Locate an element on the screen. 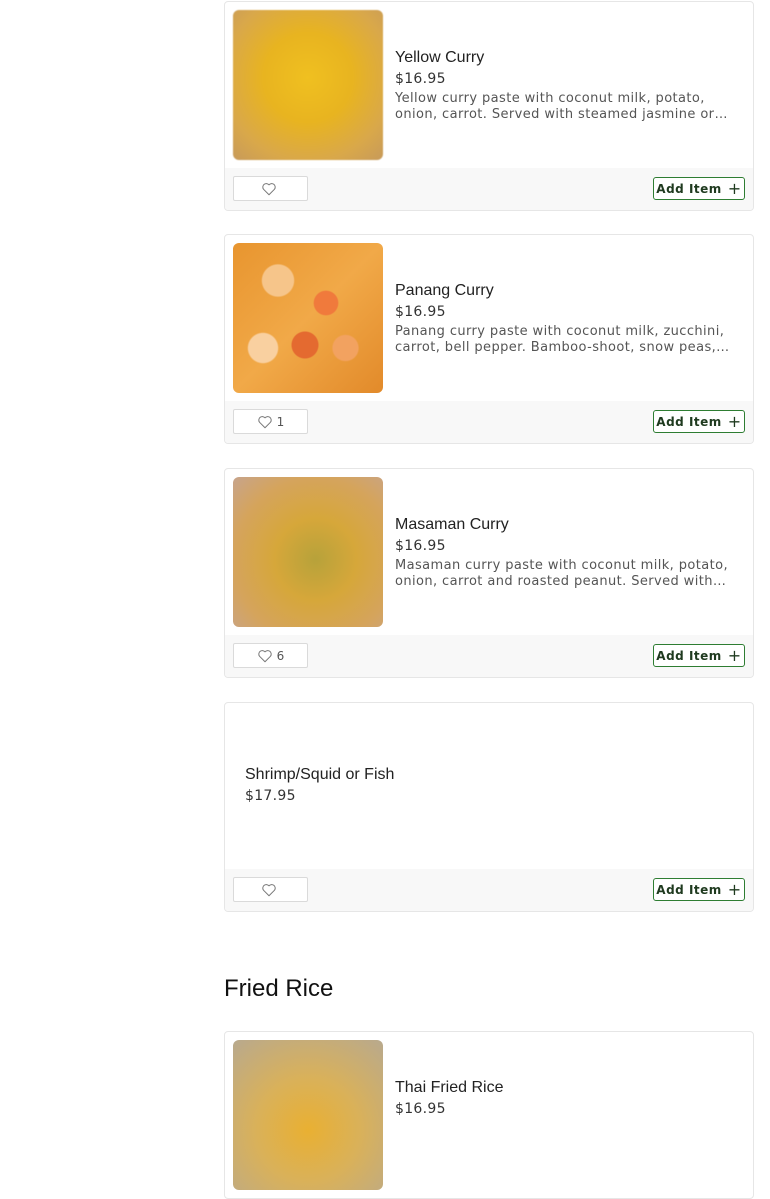 This screenshot has height=1199, width=770. item-name: Panang Curry is located at coordinates (444, 290).